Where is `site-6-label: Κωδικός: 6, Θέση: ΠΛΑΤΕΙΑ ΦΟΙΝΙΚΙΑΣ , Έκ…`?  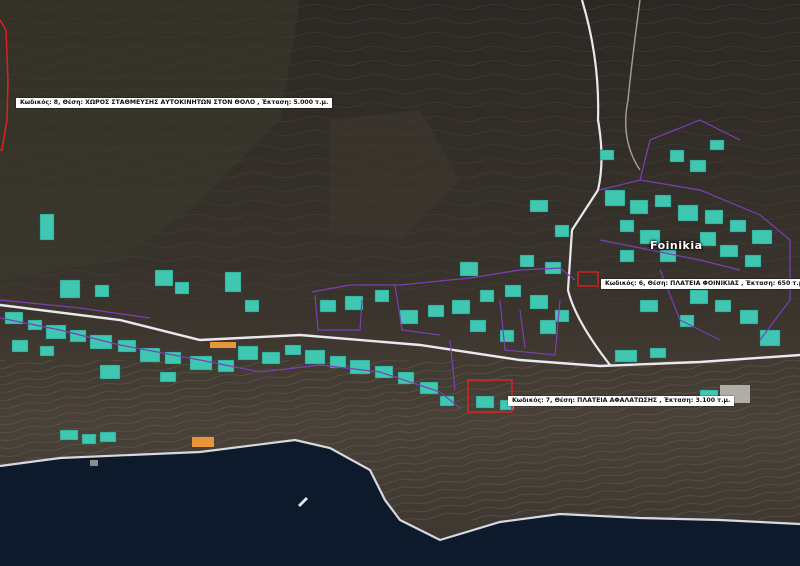 site-6-label: Κωδικός: 6, Θέση: ΠΛΑΤΕΙΑ ΦΟΙΝΙΚΙΑΣ , Έκ… is located at coordinates (700, 284).